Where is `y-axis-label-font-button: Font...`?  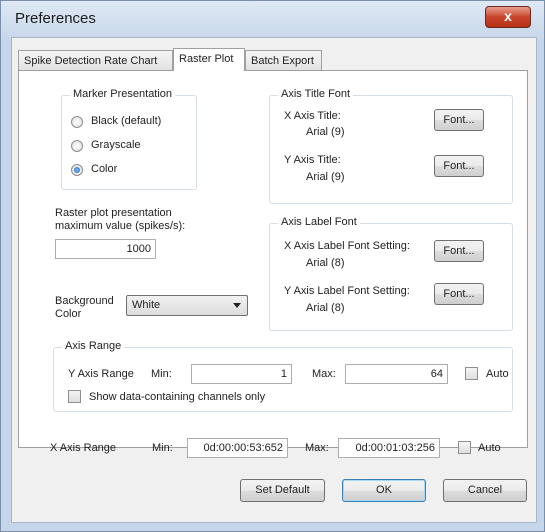
y-axis-label-font-button: Font... is located at coordinates (459, 294).